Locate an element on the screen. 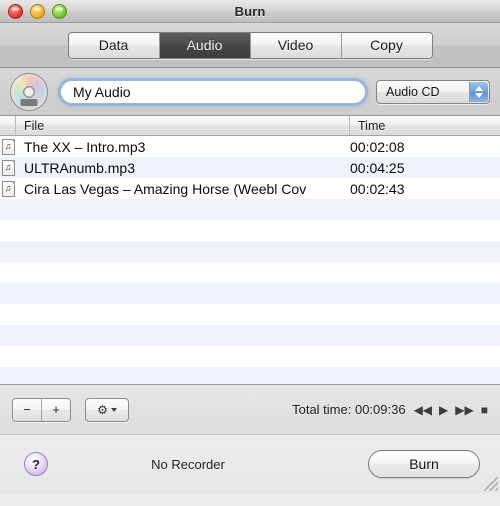 This screenshot has width=500, height=506. column-header-icon is located at coordinates (8, 125).